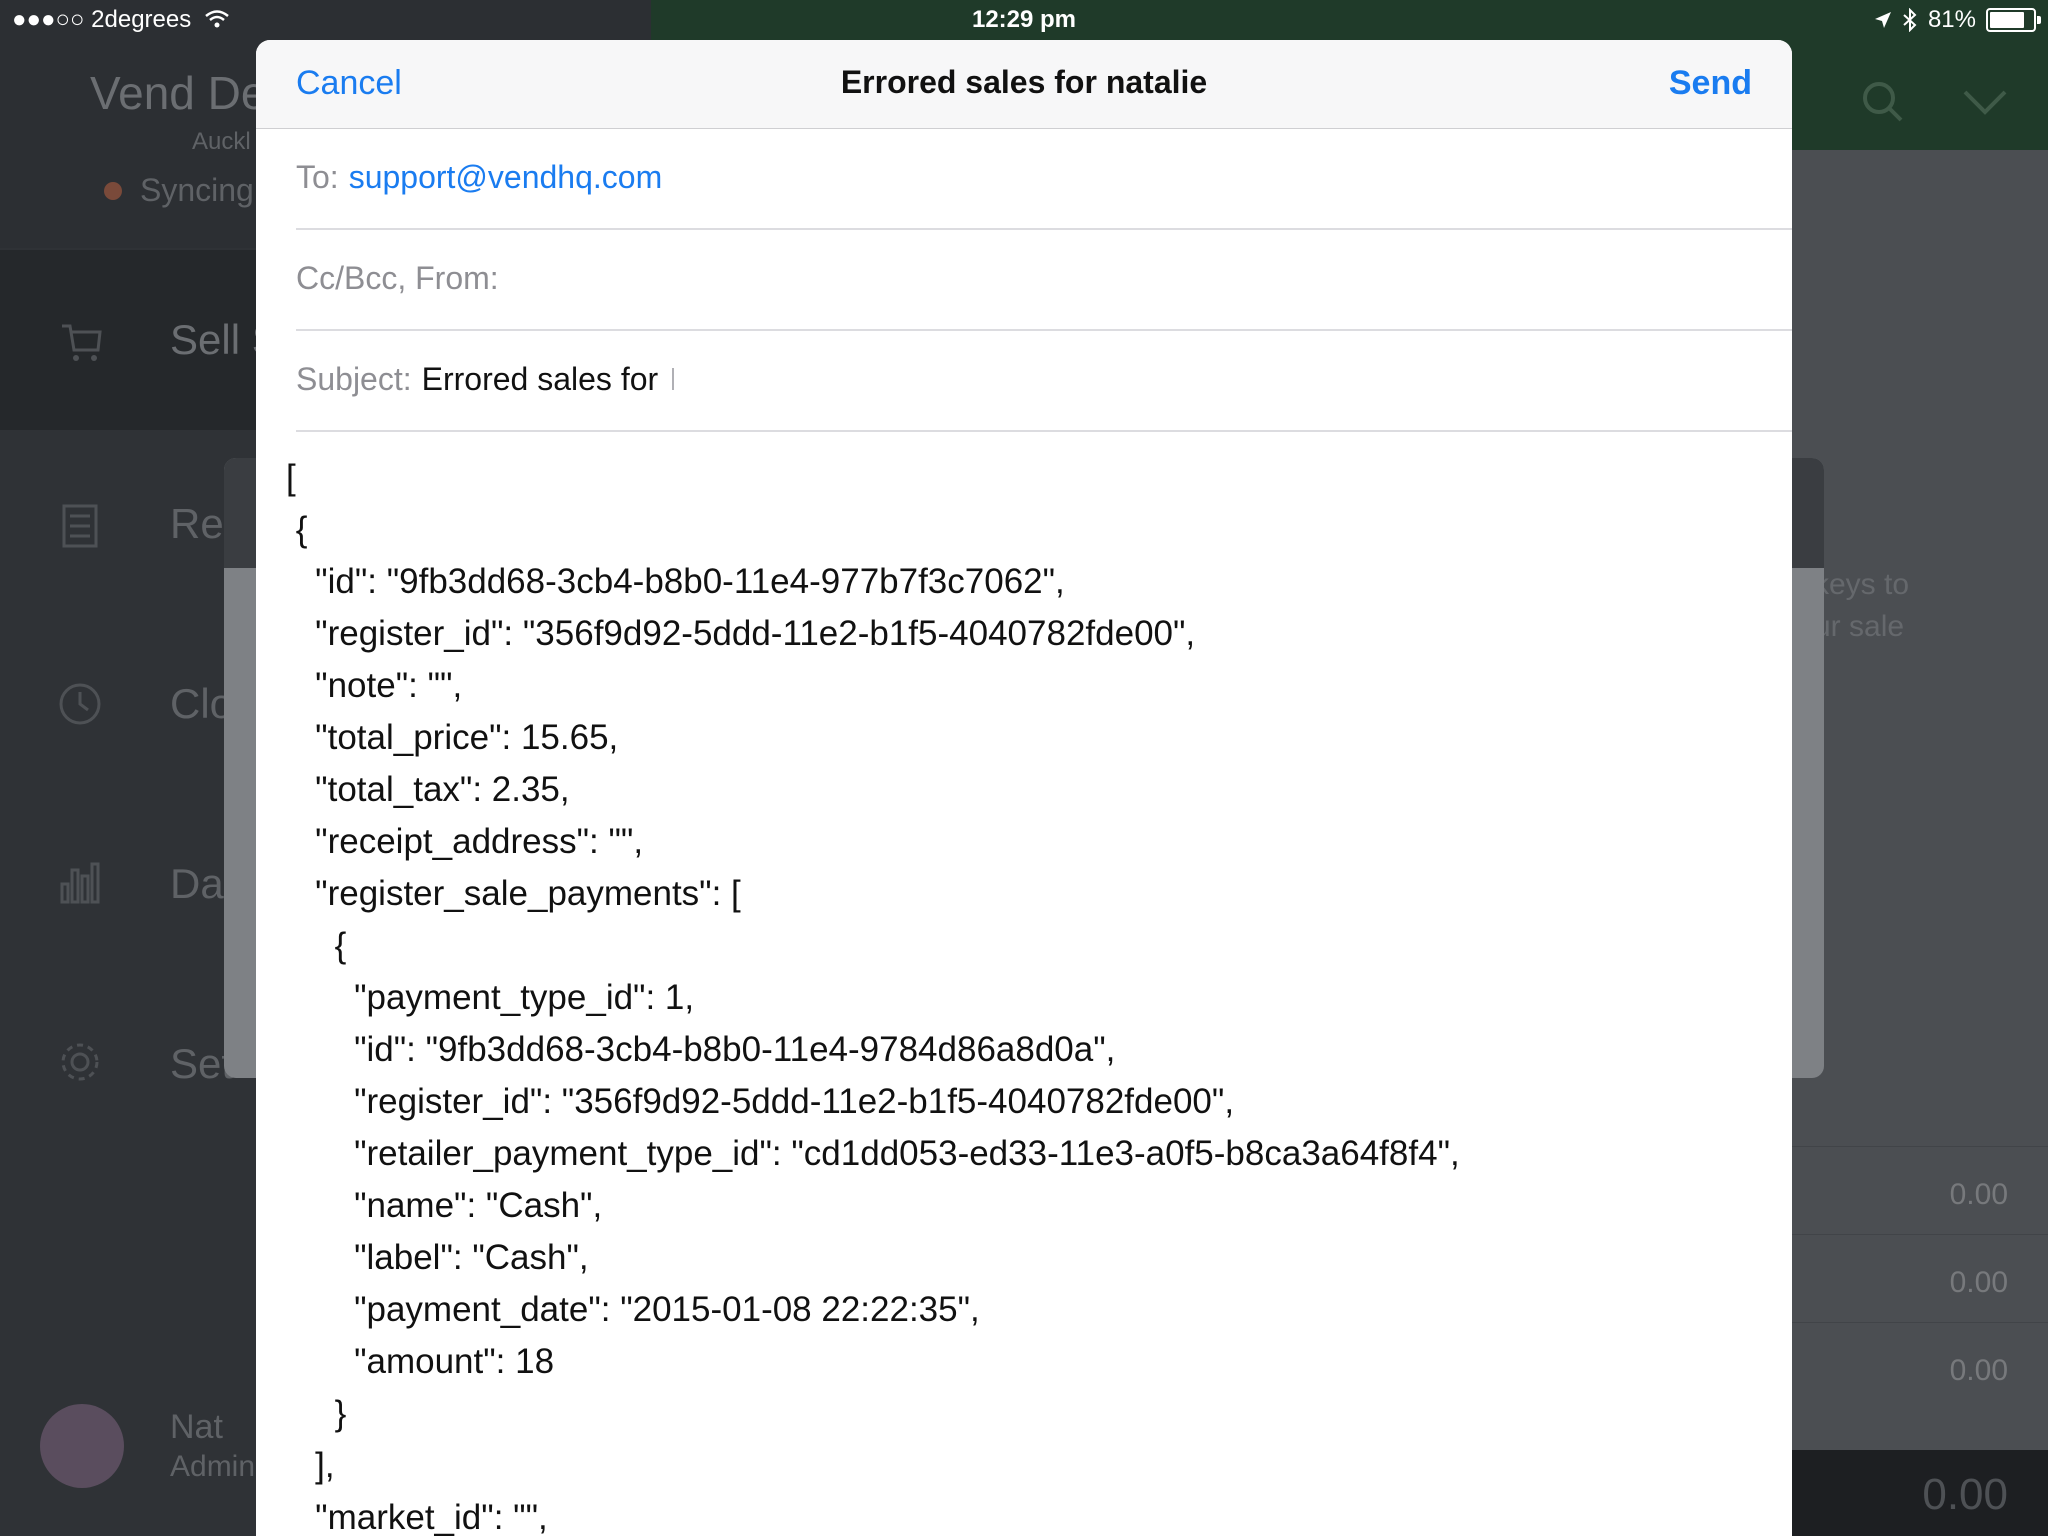  I want to click on sync-status-dot, so click(113, 191).